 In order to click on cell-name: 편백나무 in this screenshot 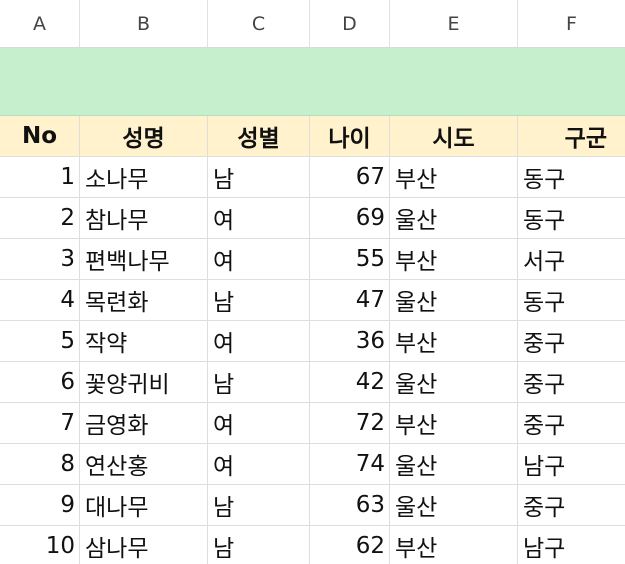, I will do `click(144, 259)`.